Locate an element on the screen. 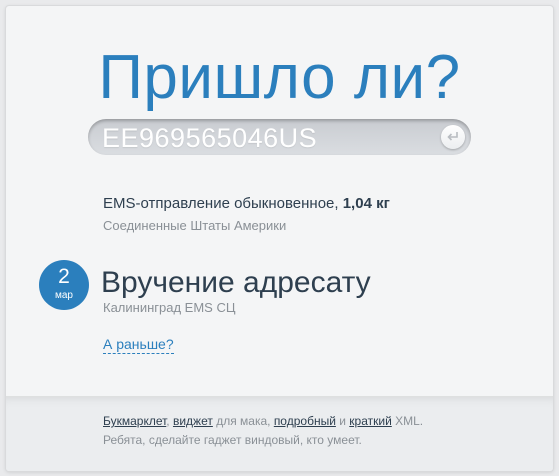 Image resolution: width=559 pixels, height=476 pixels. bookmarklet-link: Букмарклет is located at coordinates (134, 421).